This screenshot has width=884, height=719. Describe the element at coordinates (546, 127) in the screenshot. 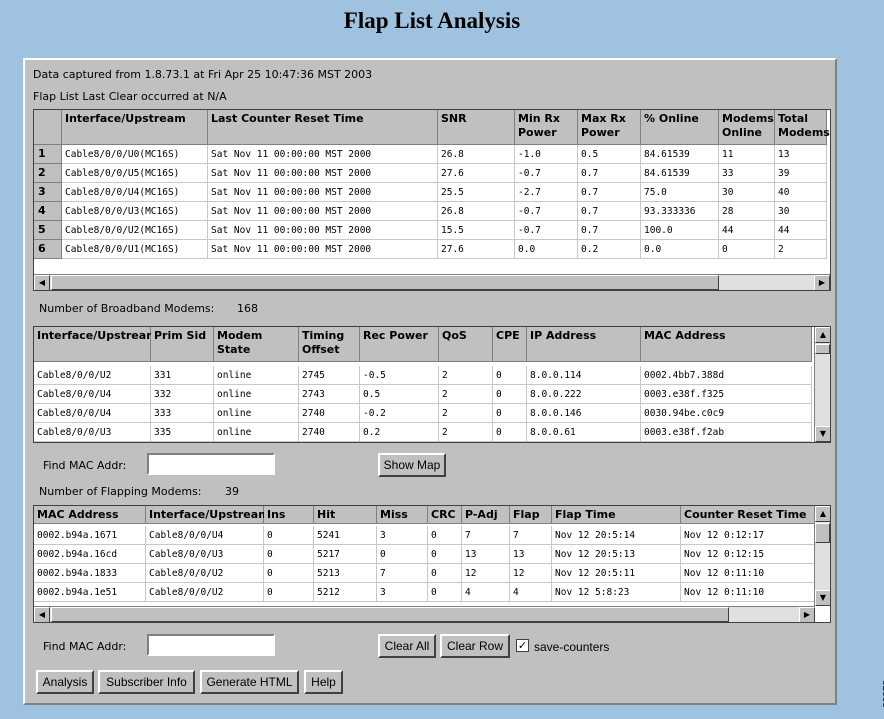

I see `column-header: Min Rx Power` at that location.